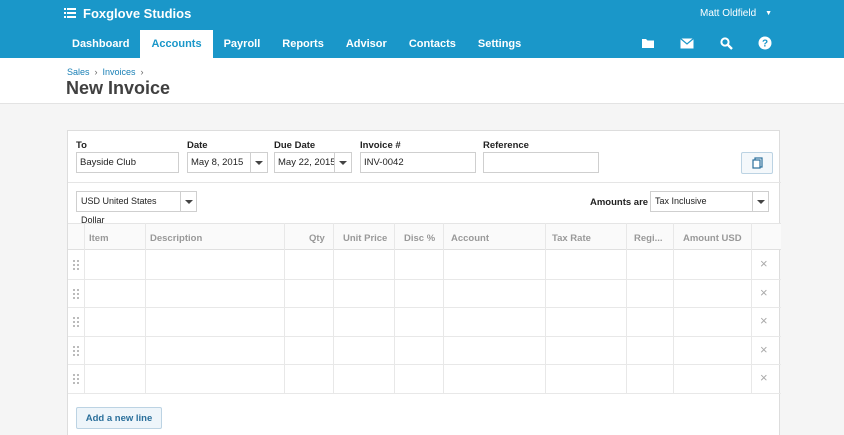 Image resolution: width=844 pixels, height=435 pixels. I want to click on amounts-are-label: Amounts are, so click(619, 202).